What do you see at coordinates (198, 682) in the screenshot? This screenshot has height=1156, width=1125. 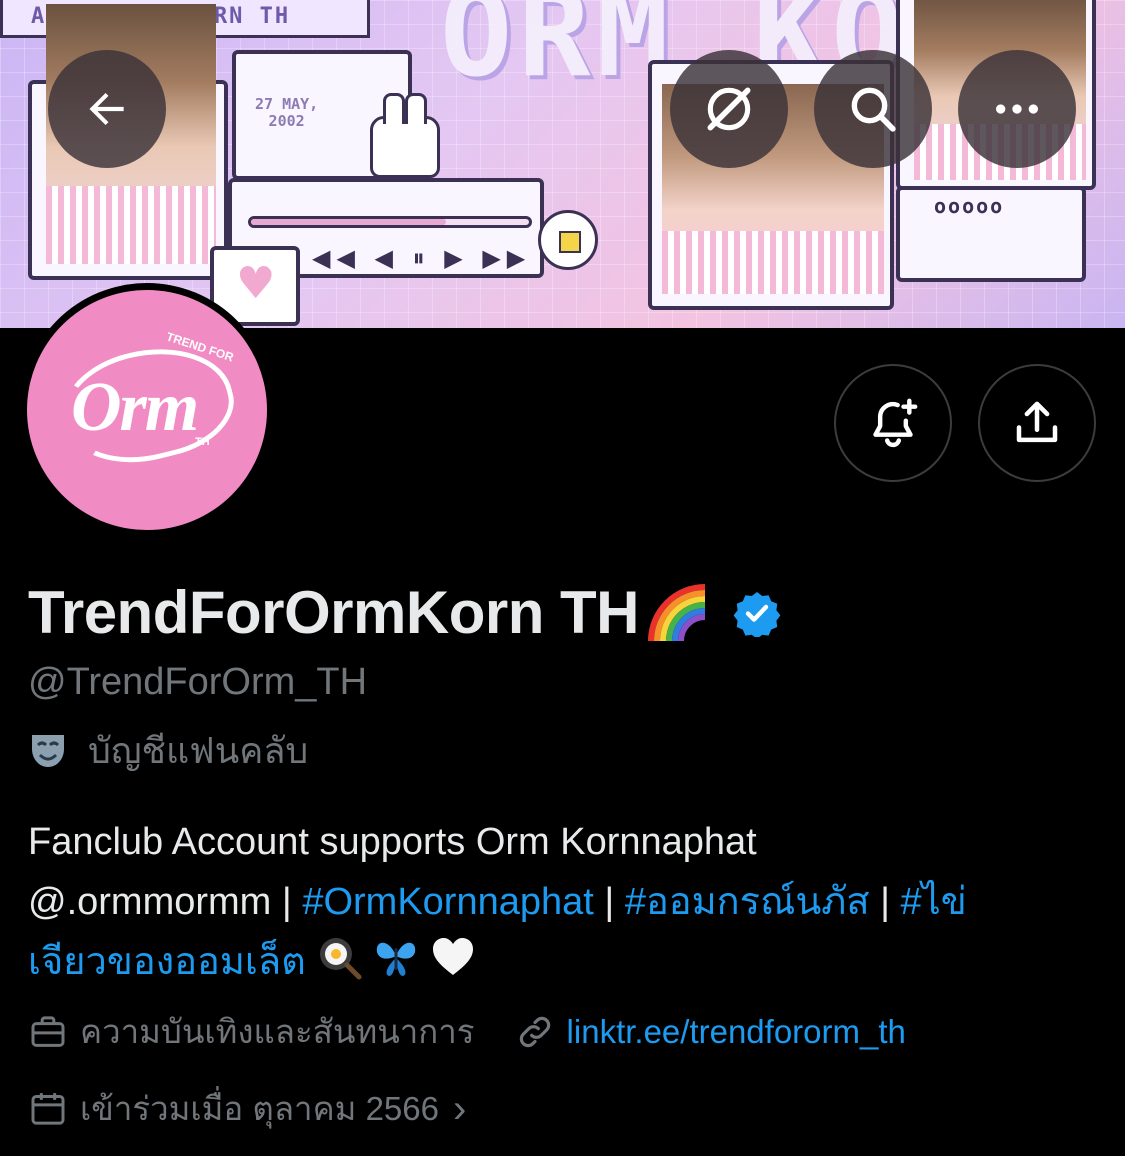 I see `handle: @TrendForOrm_TH` at bounding box center [198, 682].